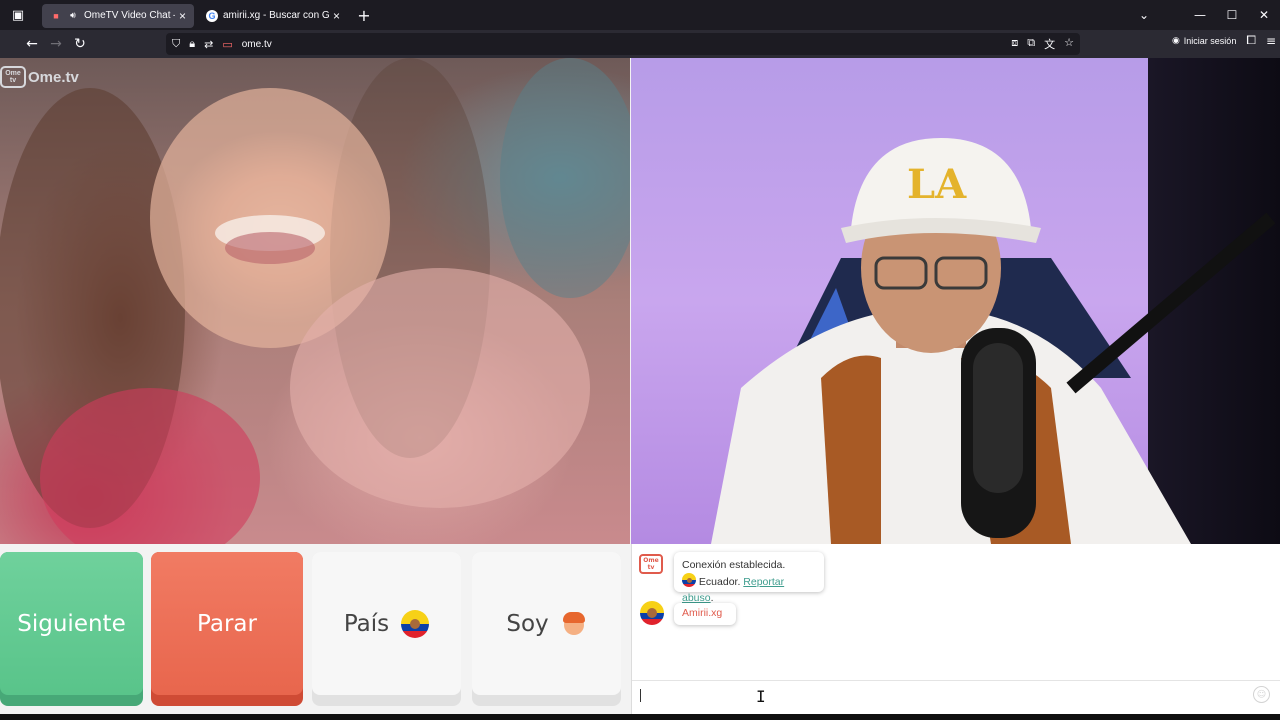 The height and width of the screenshot is (720, 1280). Describe the element at coordinates (56, 44) in the screenshot. I see `forward-icon: →` at that location.